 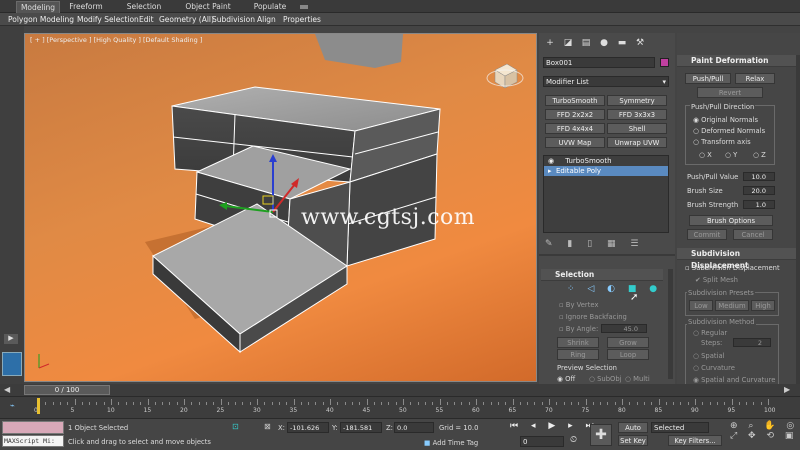 What do you see at coordinates (637, 114) in the screenshot?
I see `ffd3-button: FFD 3x3x3` at bounding box center [637, 114].